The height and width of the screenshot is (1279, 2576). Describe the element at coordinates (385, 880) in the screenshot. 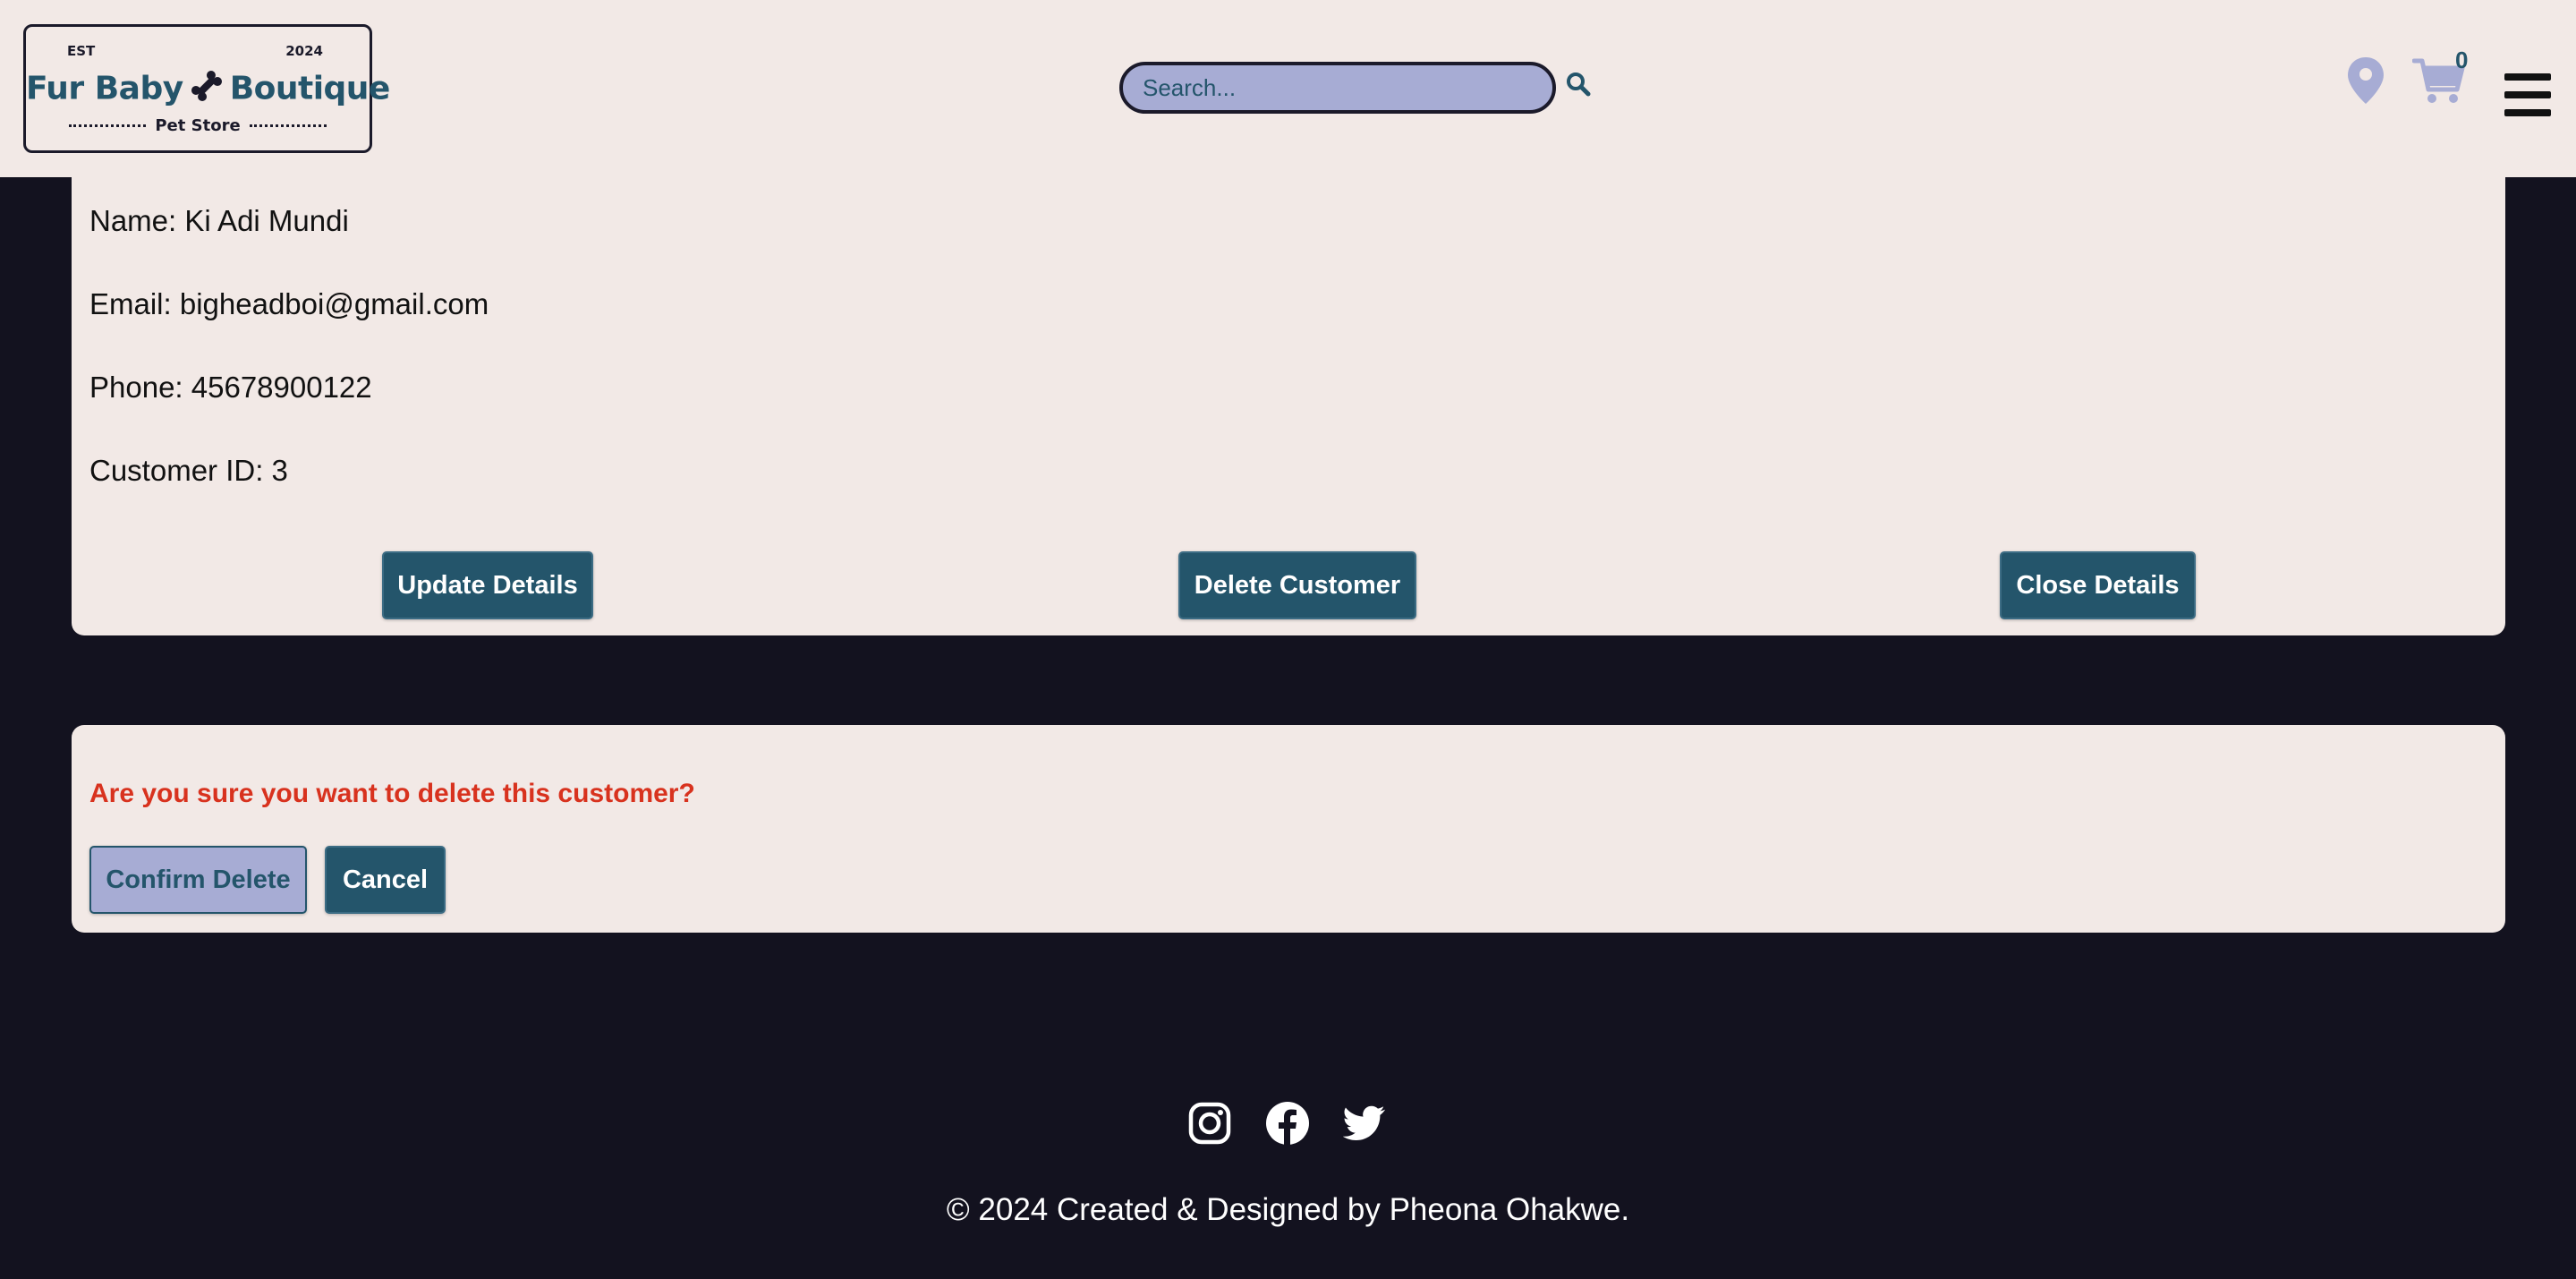

I see `cancel-button: Cancel` at that location.